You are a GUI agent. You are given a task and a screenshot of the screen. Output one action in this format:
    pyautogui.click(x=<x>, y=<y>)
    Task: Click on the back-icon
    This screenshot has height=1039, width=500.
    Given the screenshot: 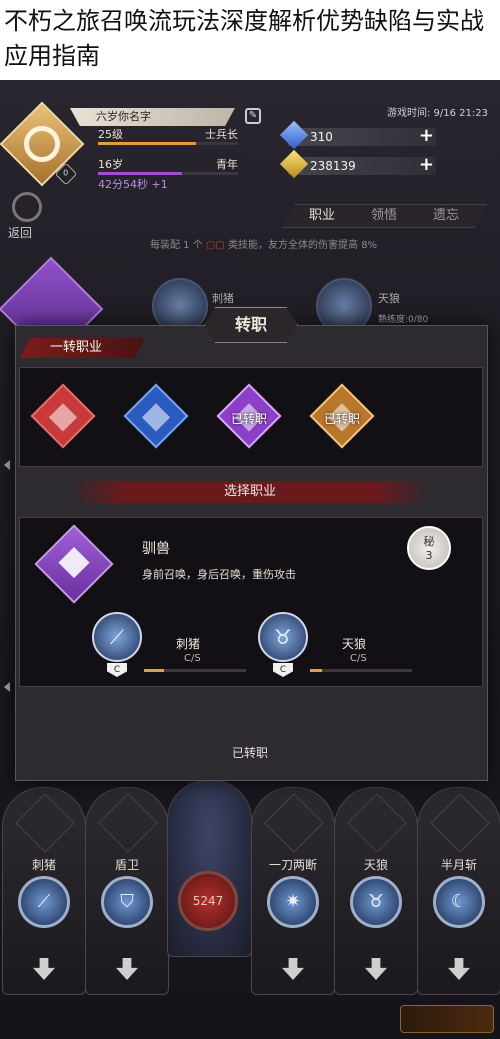 What is the action you would take?
    pyautogui.click(x=27, y=207)
    